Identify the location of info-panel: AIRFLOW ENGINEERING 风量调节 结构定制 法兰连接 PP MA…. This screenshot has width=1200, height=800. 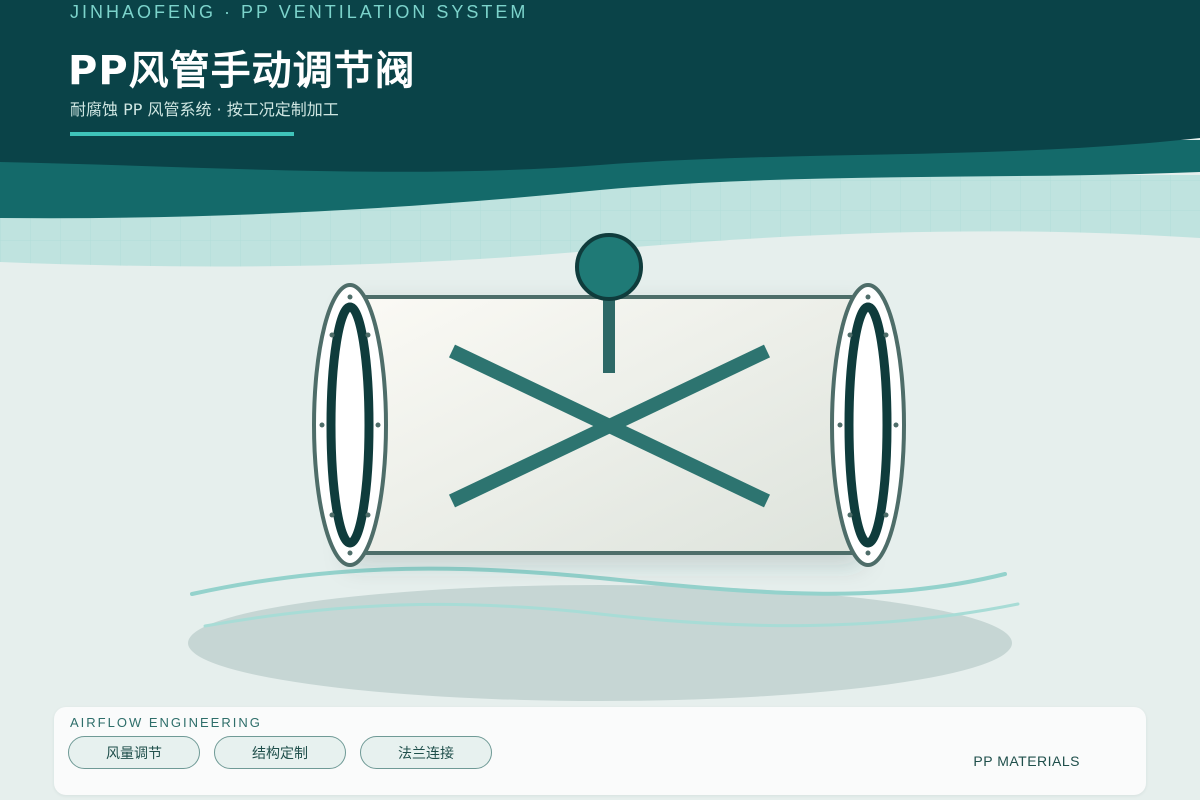
(600, 751).